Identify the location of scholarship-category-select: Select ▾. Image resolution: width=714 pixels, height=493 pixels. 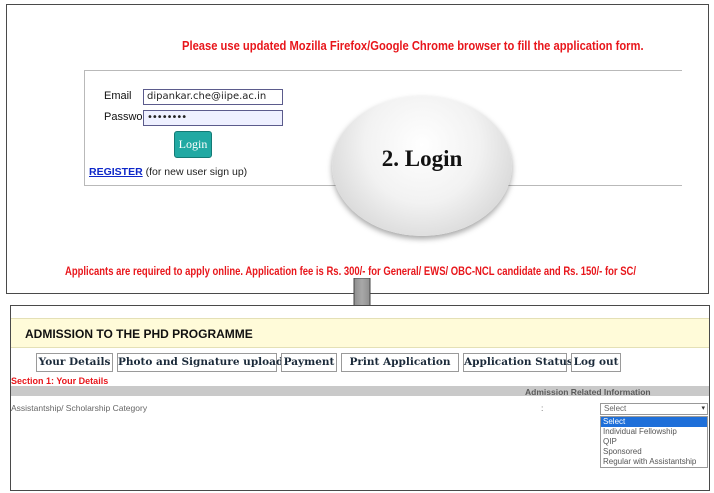
(654, 409).